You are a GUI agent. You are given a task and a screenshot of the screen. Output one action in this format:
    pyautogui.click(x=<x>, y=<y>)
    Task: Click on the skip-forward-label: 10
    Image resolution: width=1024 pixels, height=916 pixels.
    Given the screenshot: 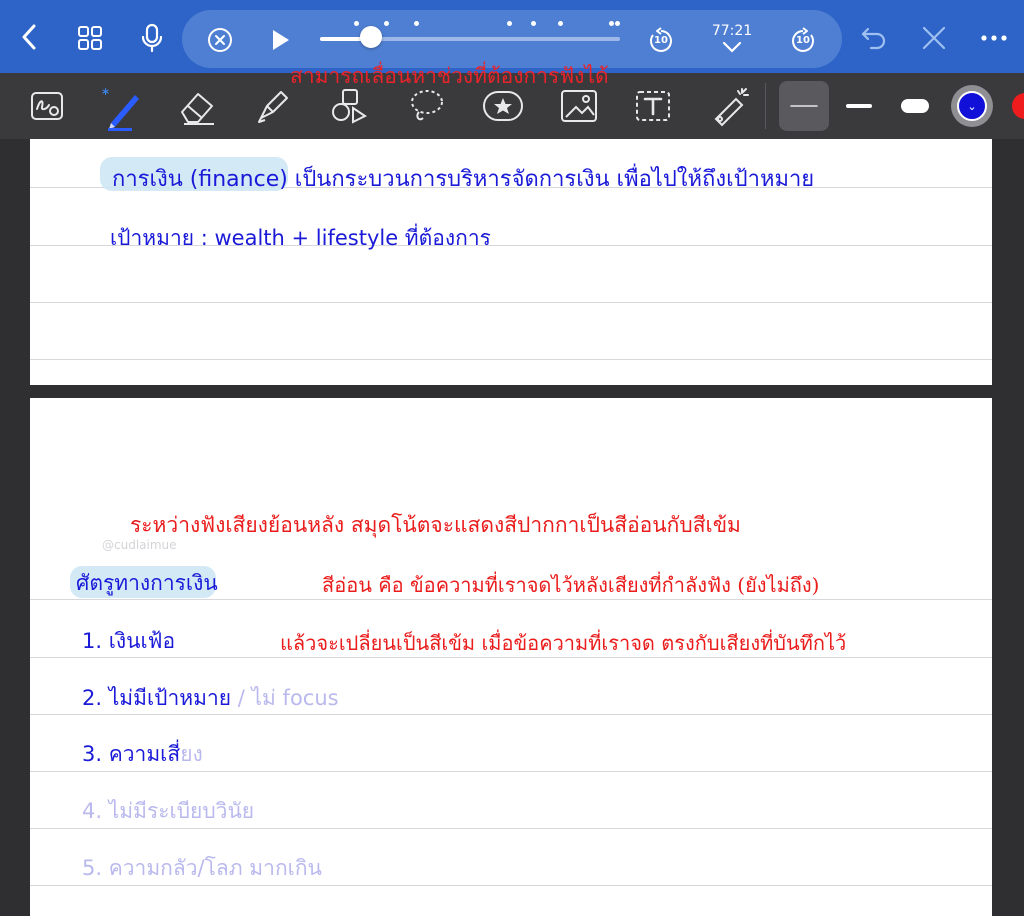 What is the action you would take?
    pyautogui.click(x=803, y=40)
    